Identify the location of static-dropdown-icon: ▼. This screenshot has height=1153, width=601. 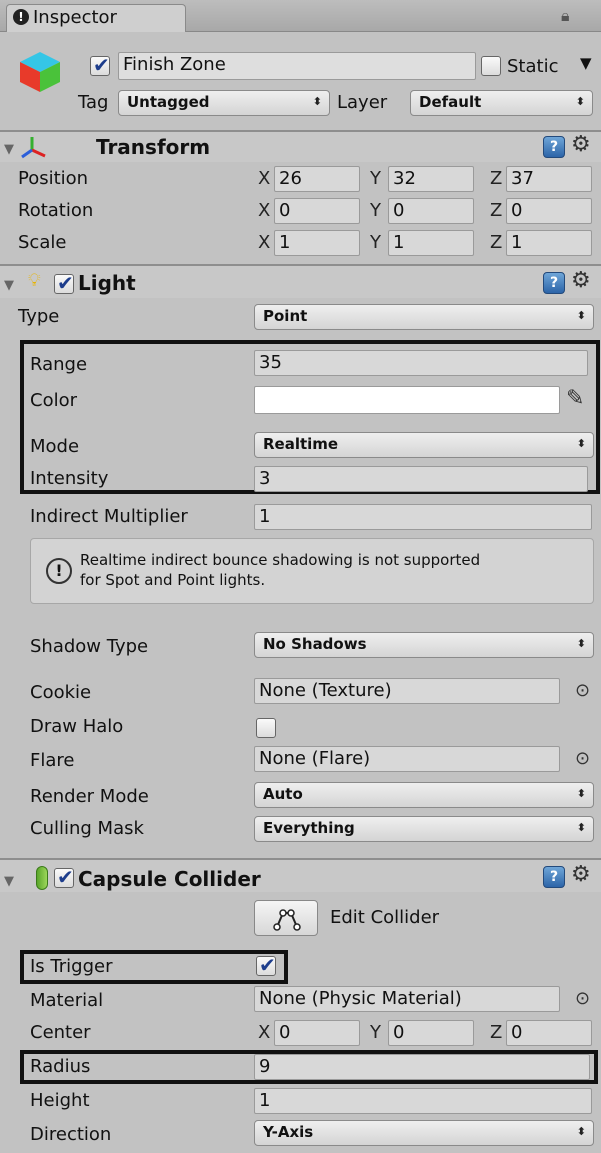
(586, 63).